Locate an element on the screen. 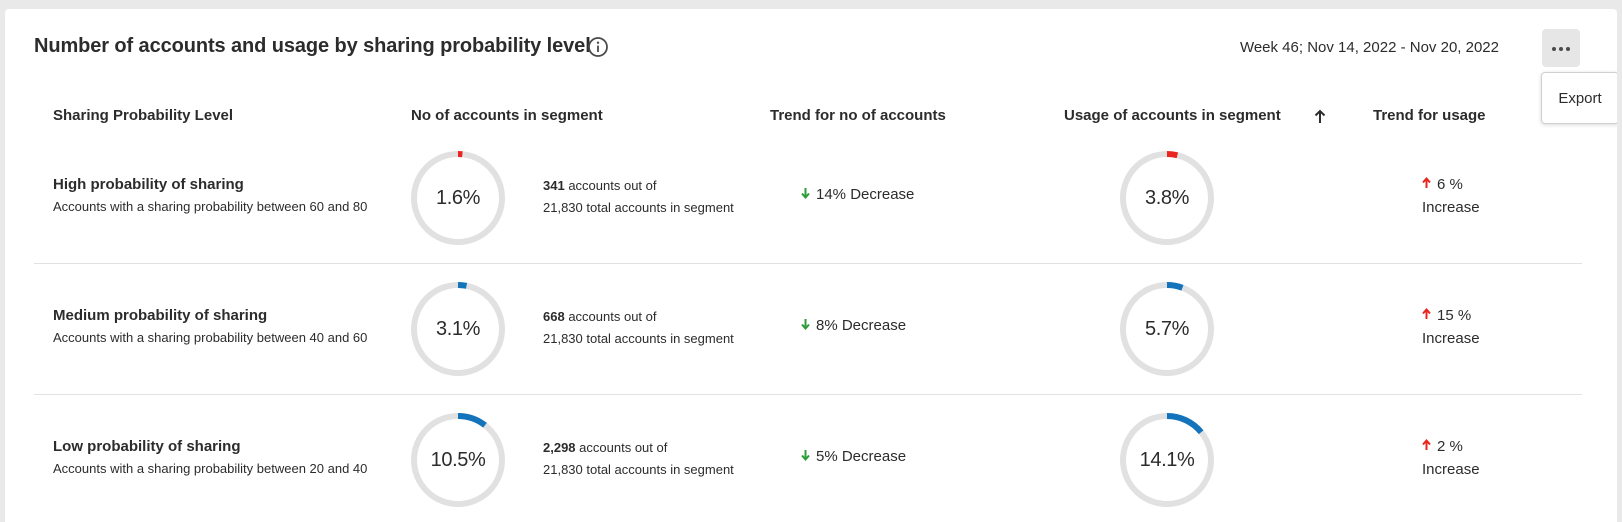  accounts-donut: 10.5% is located at coordinates (458, 460).